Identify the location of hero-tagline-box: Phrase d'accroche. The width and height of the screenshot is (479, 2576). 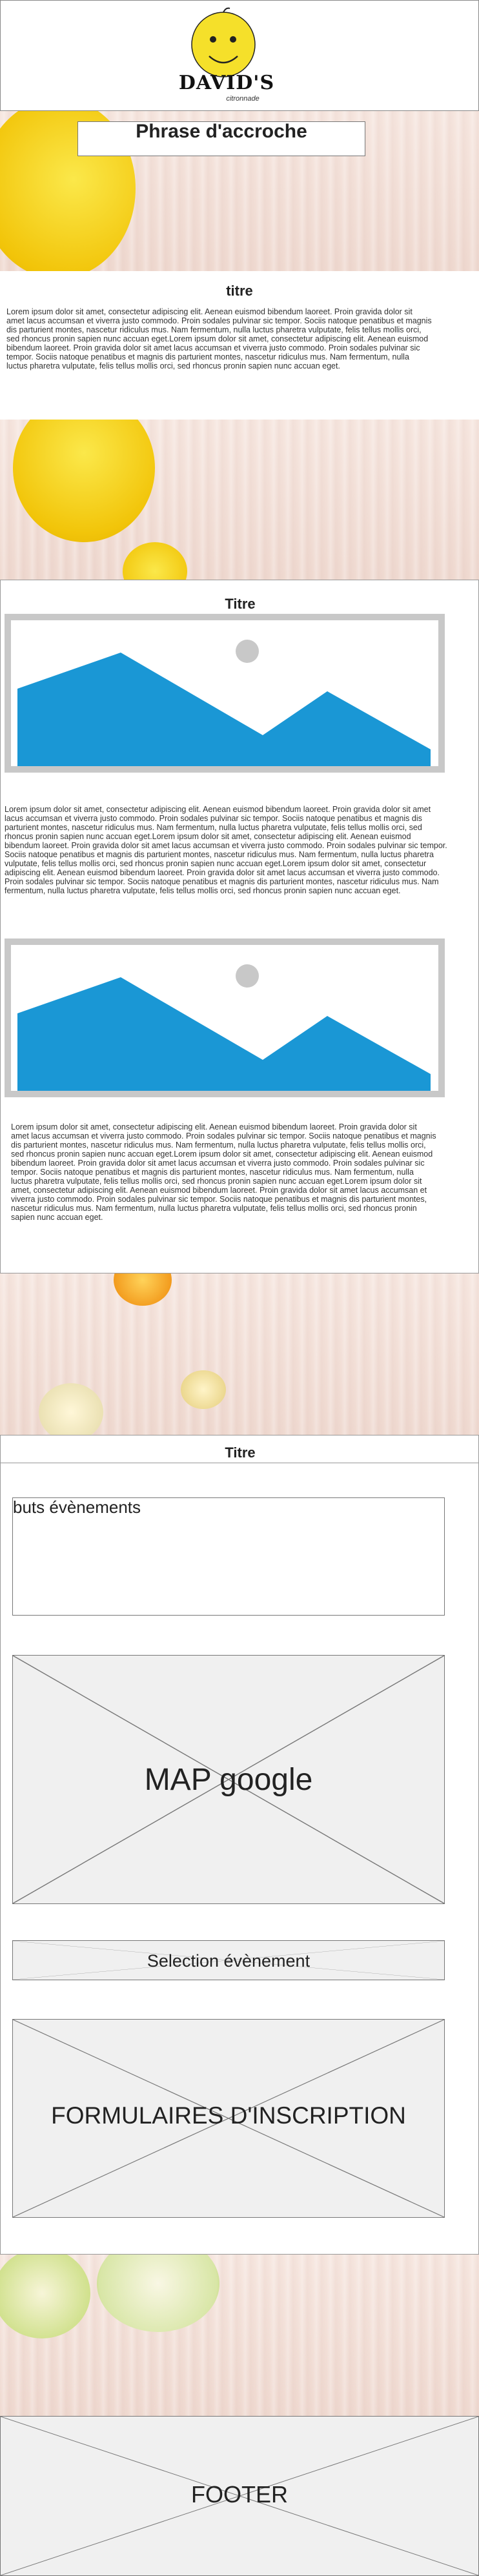
(221, 138).